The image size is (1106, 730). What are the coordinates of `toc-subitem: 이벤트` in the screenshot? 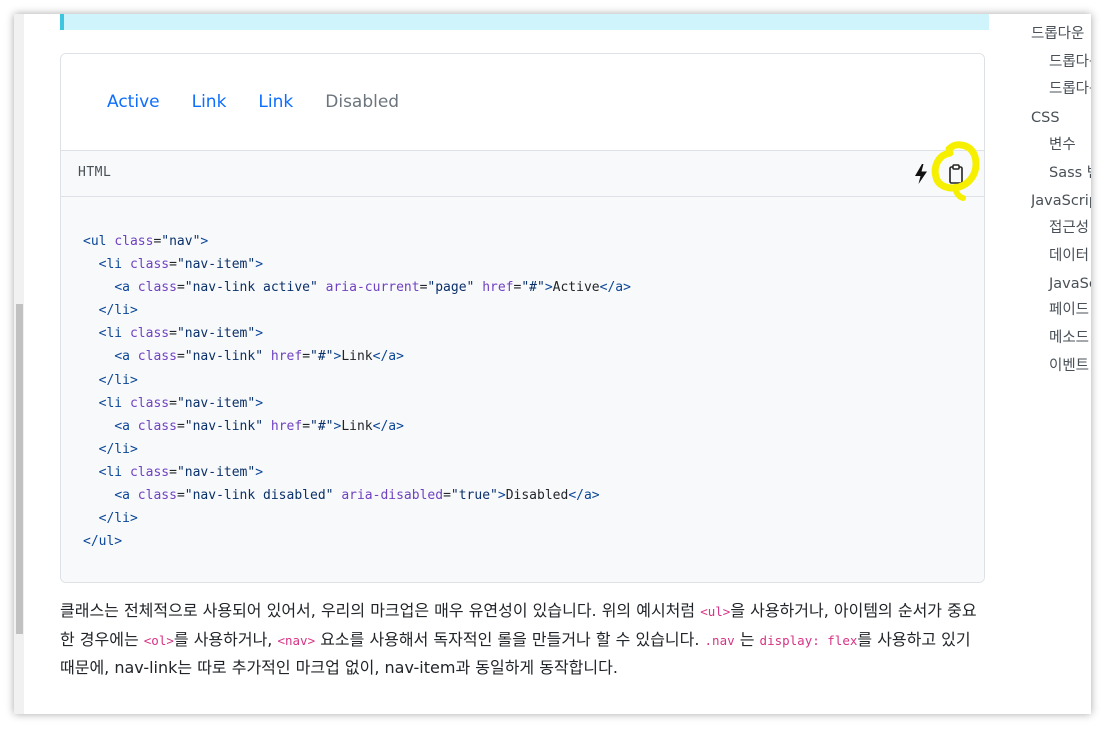 It's located at (1069, 366).